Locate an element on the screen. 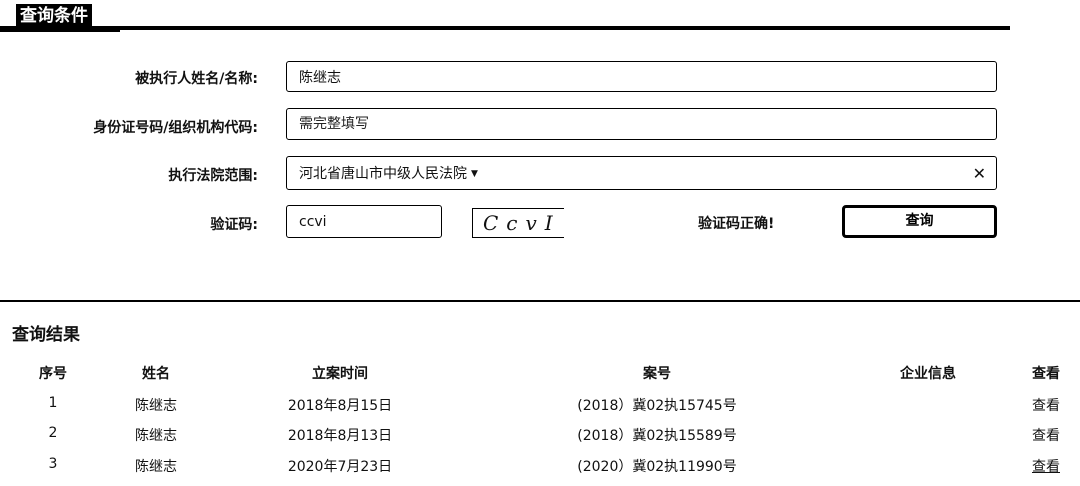 The image size is (1080, 486). row-index: 2 is located at coordinates (53, 433).